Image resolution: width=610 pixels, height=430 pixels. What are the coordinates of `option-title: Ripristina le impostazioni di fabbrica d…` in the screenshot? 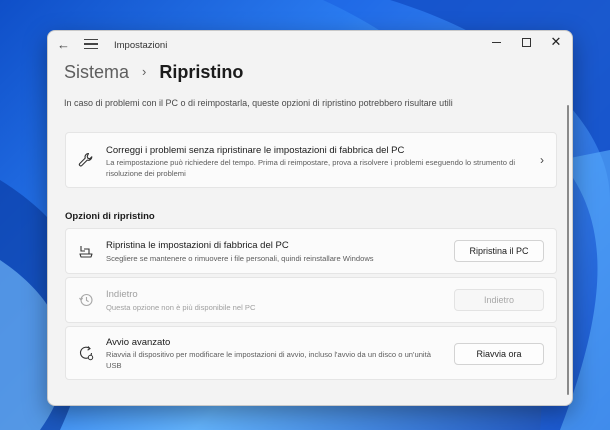 It's located at (197, 245).